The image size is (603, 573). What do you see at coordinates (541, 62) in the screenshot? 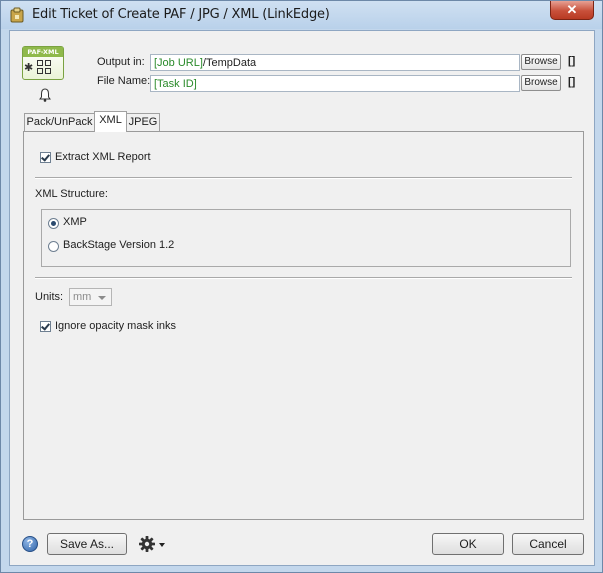
I see `output-browse-button: Browse` at bounding box center [541, 62].